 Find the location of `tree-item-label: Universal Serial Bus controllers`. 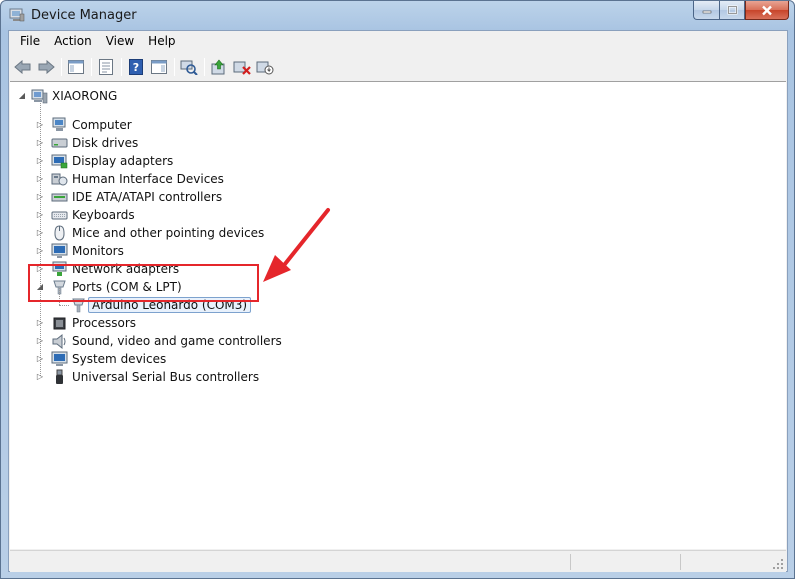

tree-item-label: Universal Serial Bus controllers is located at coordinates (166, 377).